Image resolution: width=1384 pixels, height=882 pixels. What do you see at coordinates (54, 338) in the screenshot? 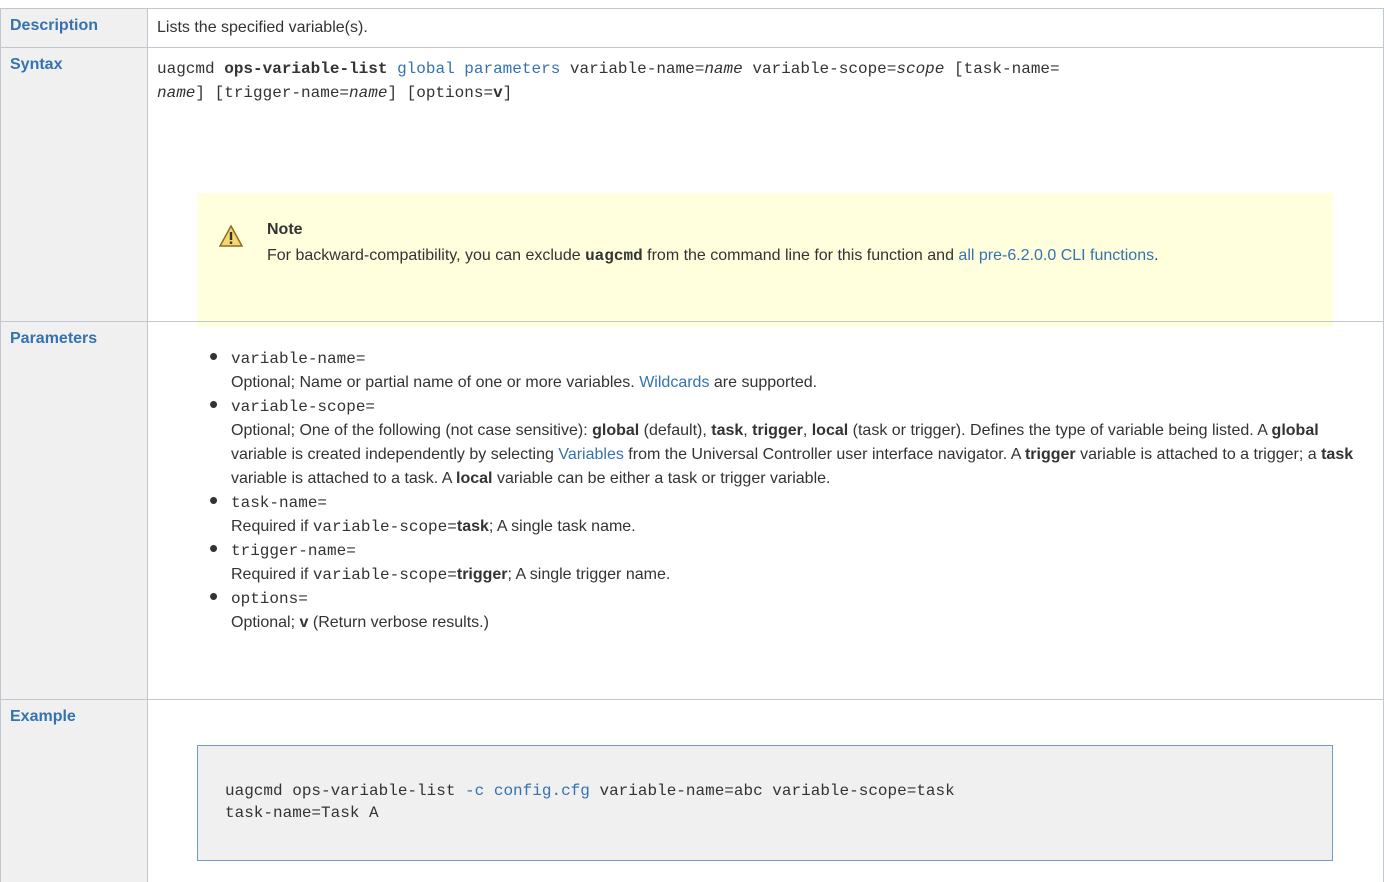
I see `parameters-label: Parameters` at bounding box center [54, 338].